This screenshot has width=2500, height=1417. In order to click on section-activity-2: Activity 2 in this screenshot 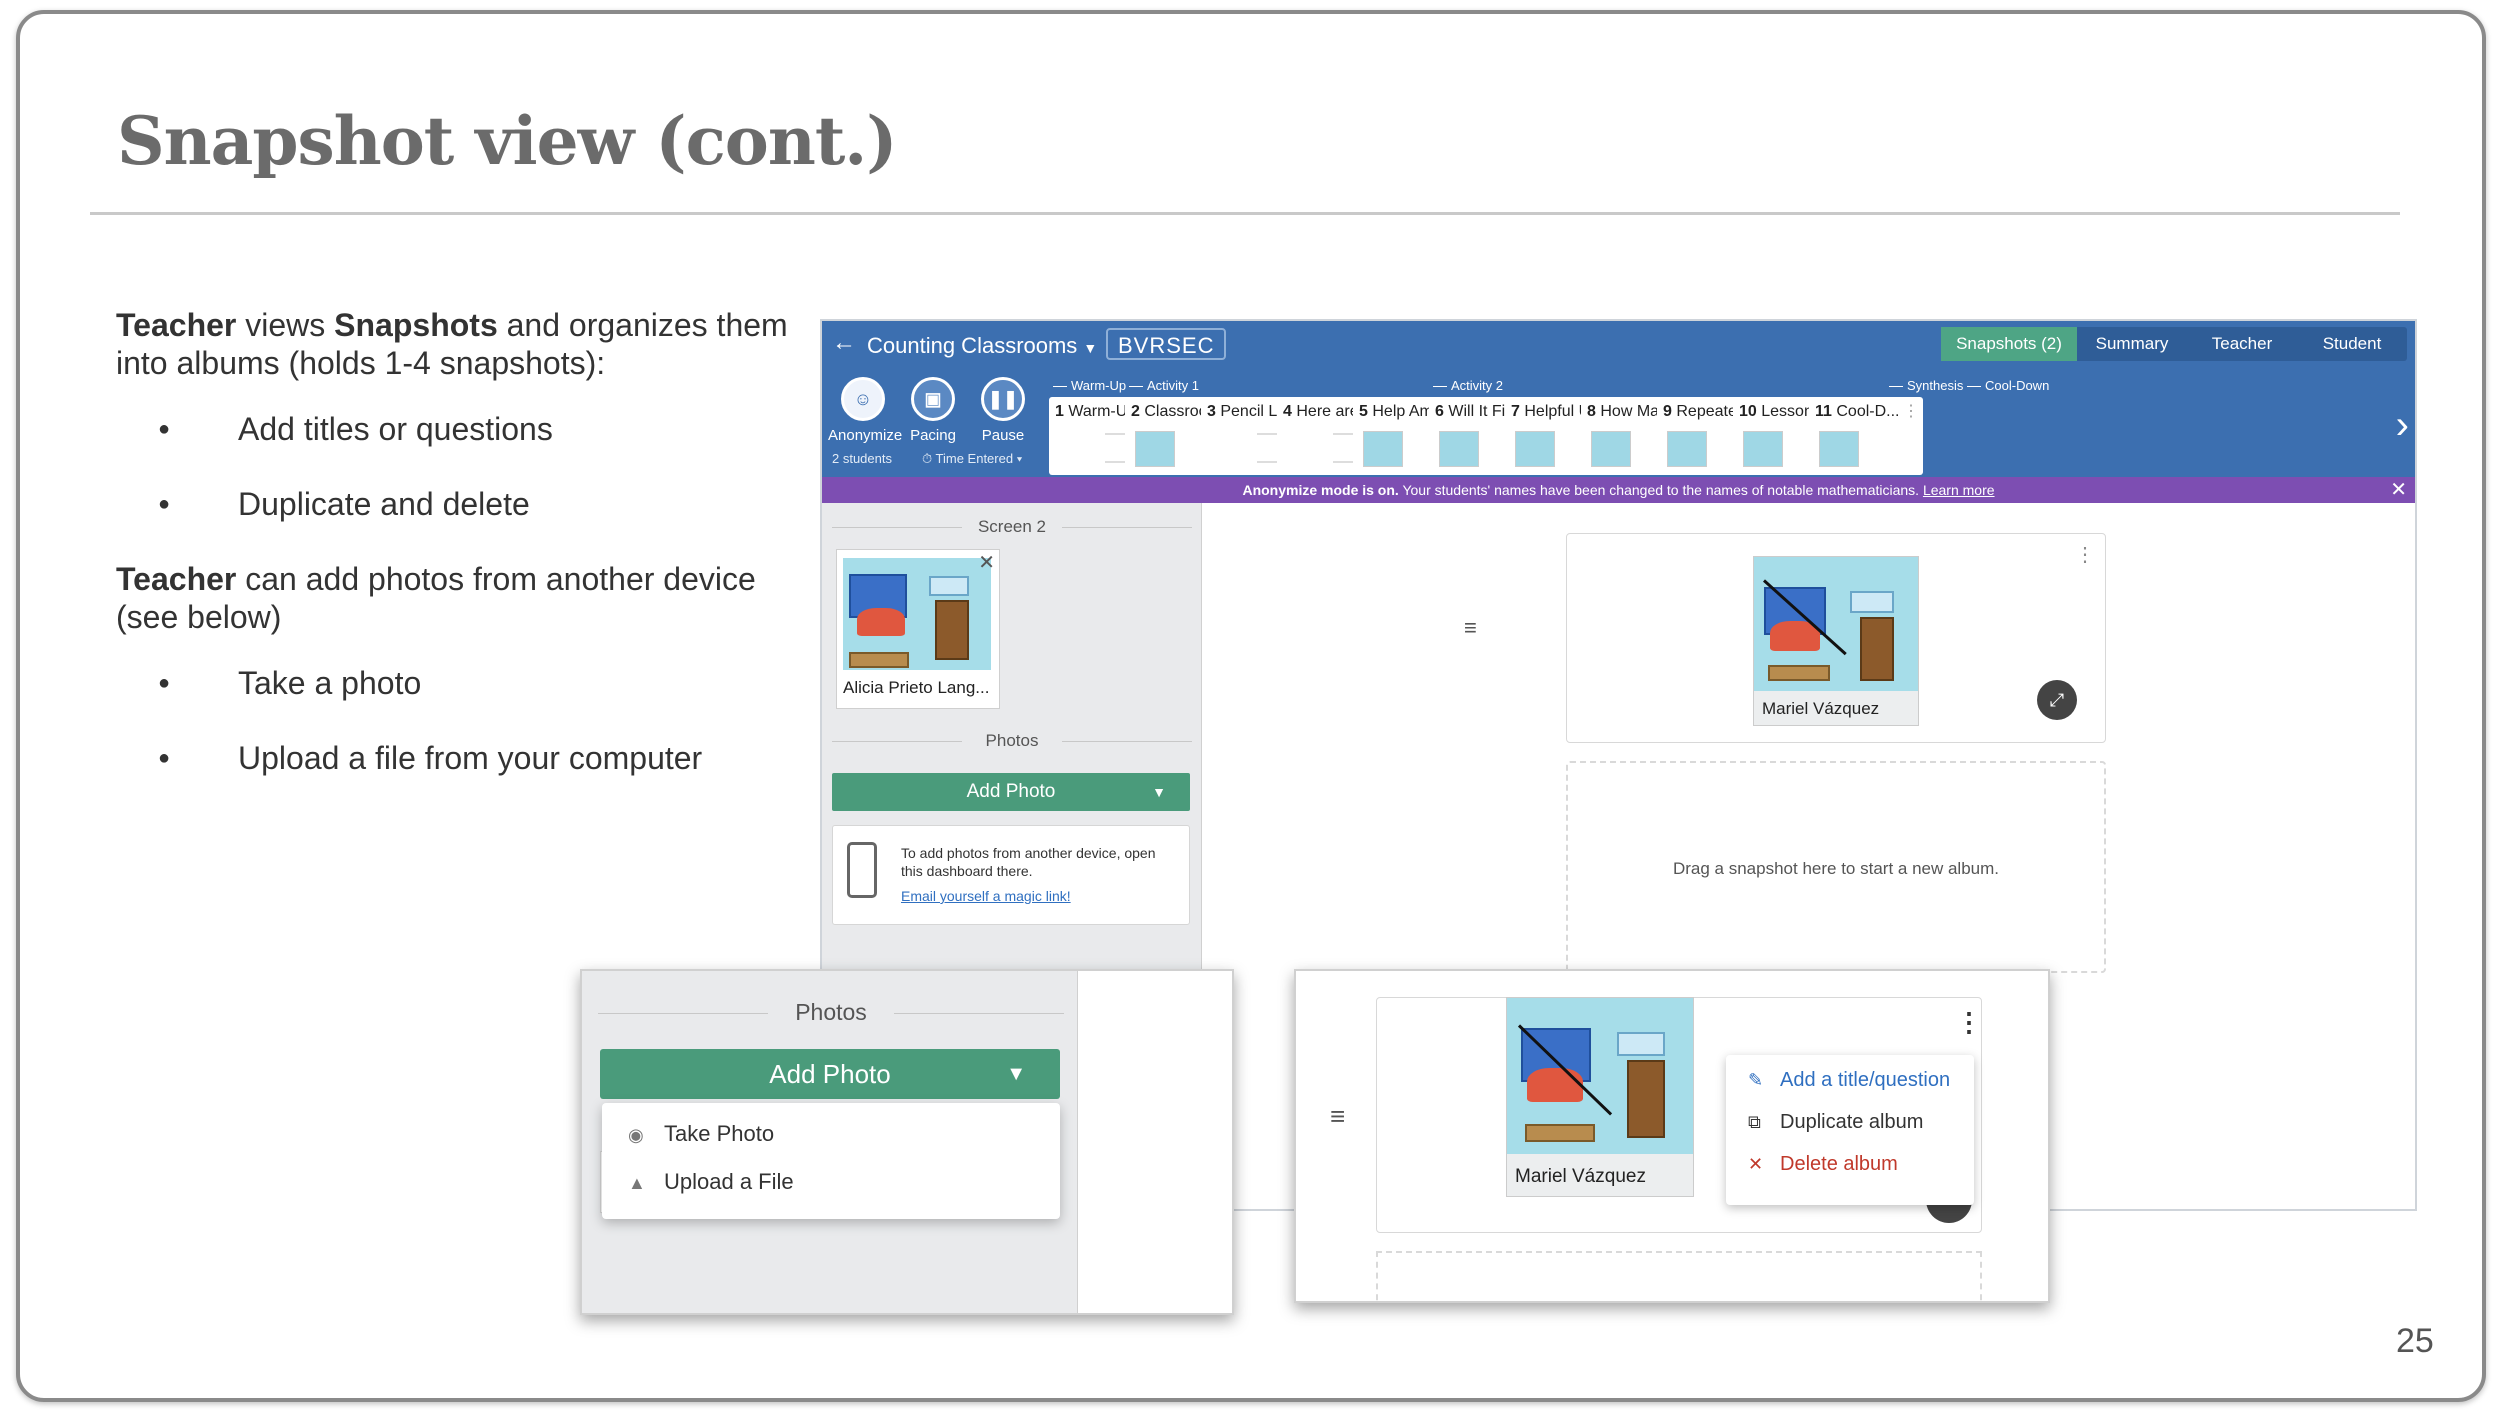, I will do `click(1468, 386)`.